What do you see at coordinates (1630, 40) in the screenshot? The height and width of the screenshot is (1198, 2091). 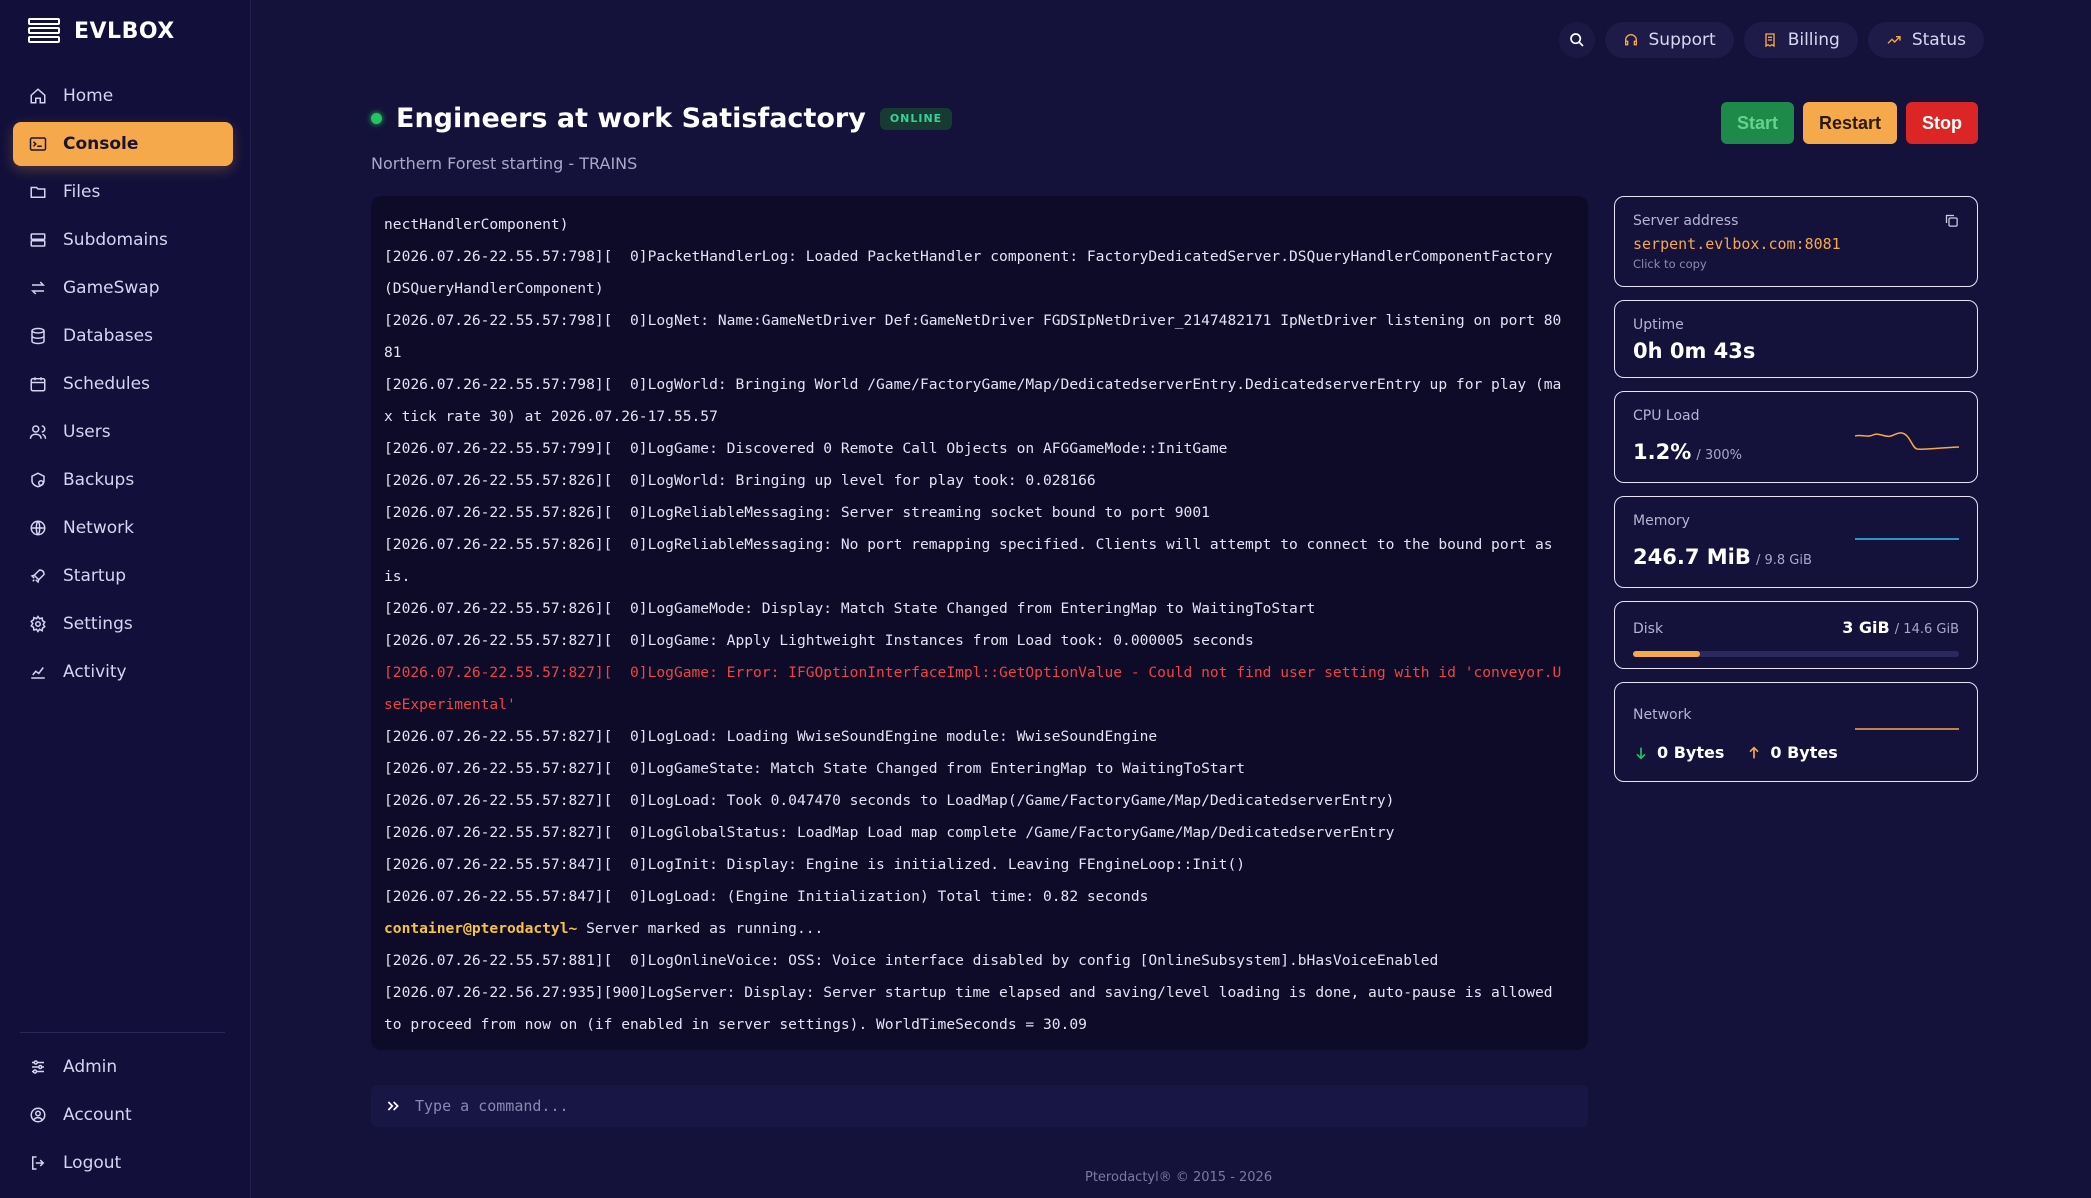 I see `headset-icon` at bounding box center [1630, 40].